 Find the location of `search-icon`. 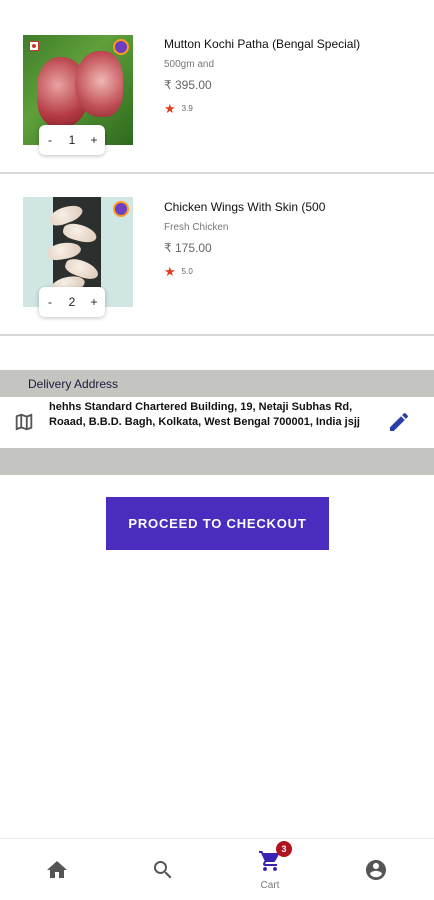

search-icon is located at coordinates (163, 870).